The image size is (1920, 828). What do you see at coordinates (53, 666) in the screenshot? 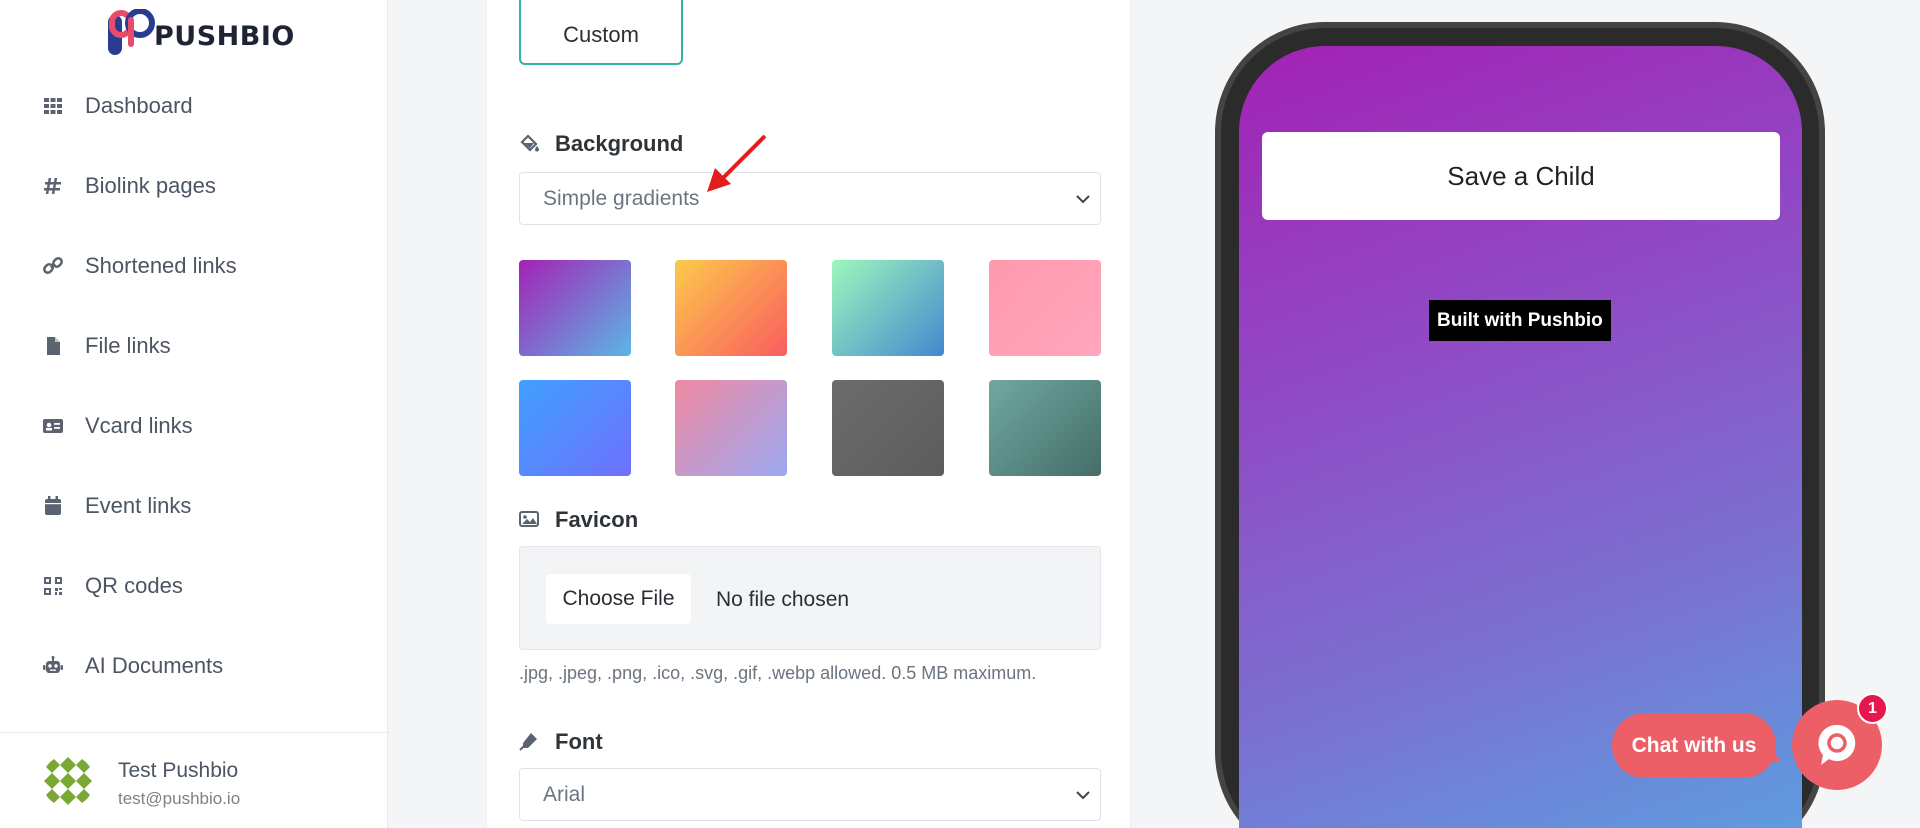
I see `robot-icon` at bounding box center [53, 666].